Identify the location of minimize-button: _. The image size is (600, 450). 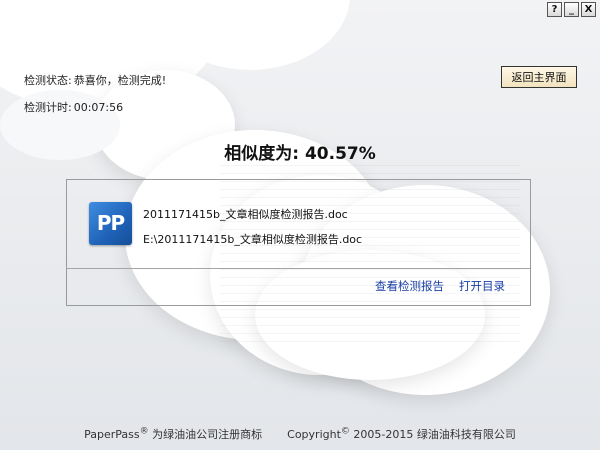
(571, 9).